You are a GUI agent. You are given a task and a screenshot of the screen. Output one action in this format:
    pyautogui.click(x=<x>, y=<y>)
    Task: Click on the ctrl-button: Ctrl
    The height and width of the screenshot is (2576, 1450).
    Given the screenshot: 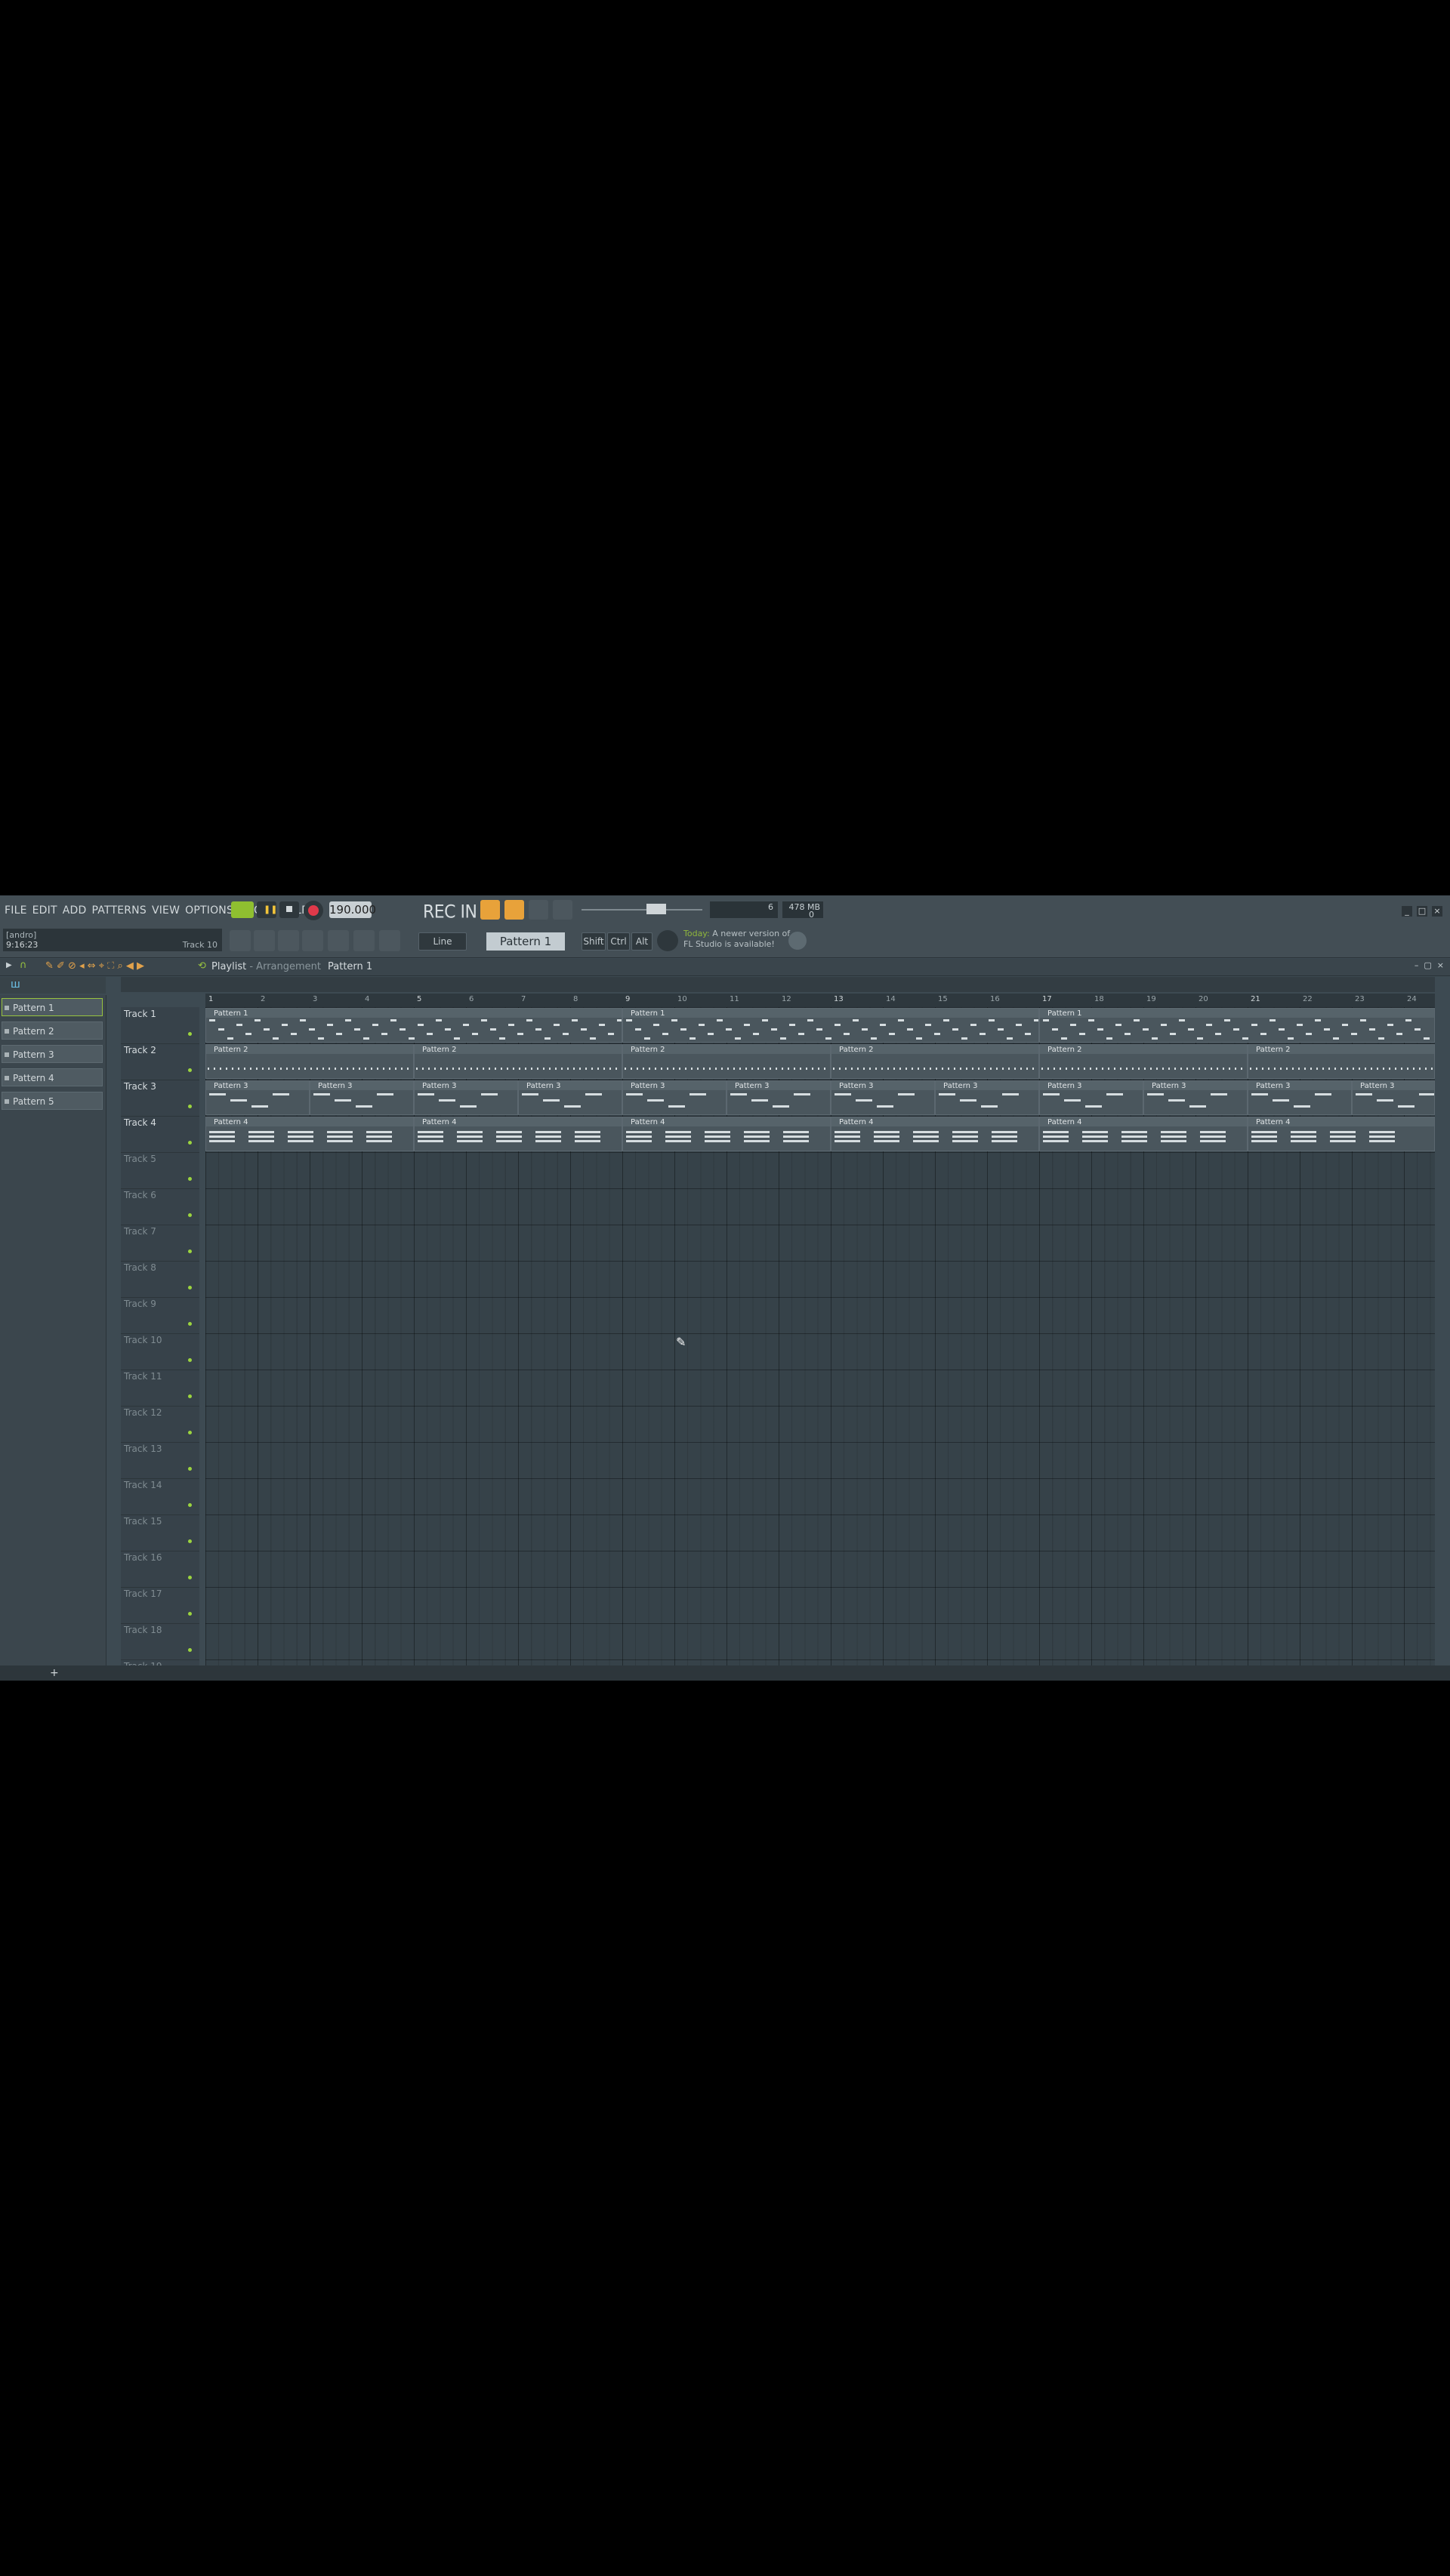 What is the action you would take?
    pyautogui.click(x=618, y=942)
    